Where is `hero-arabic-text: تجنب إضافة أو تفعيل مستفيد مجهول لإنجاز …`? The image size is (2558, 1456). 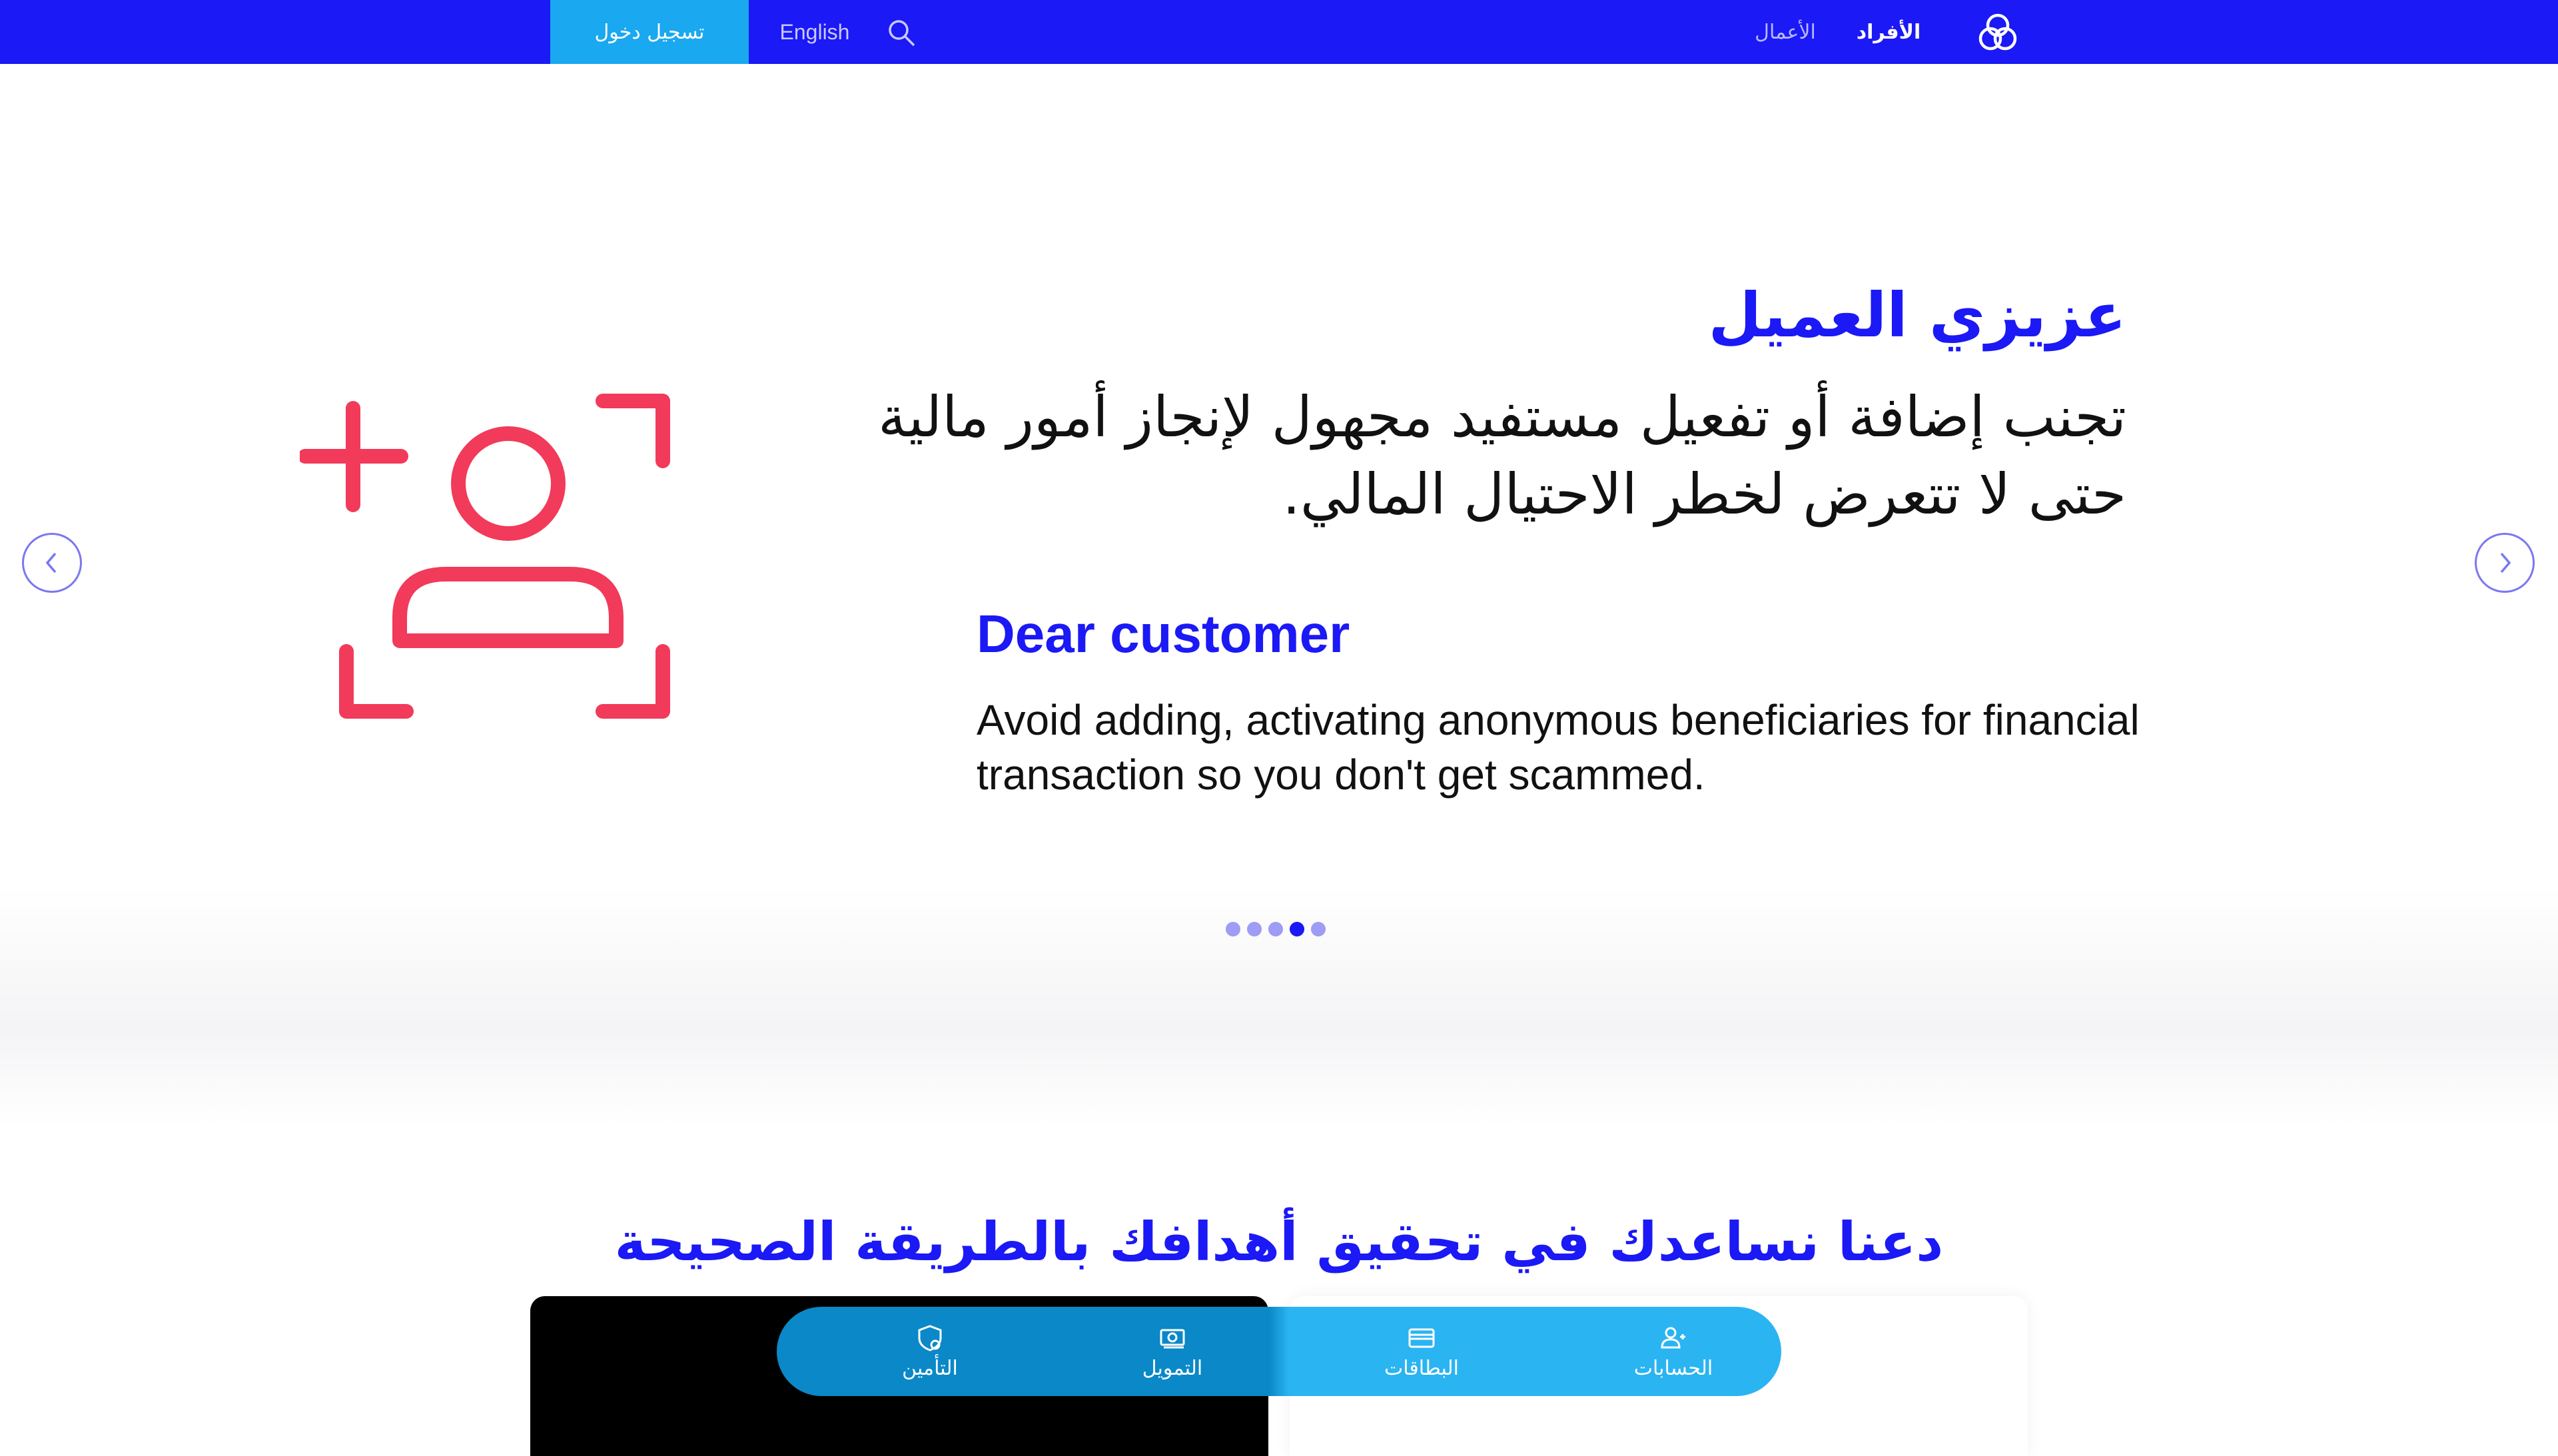 hero-arabic-text: تجنب إضافة أو تفعيل مستفيد مجهول لإنجاز … is located at coordinates (1502, 455).